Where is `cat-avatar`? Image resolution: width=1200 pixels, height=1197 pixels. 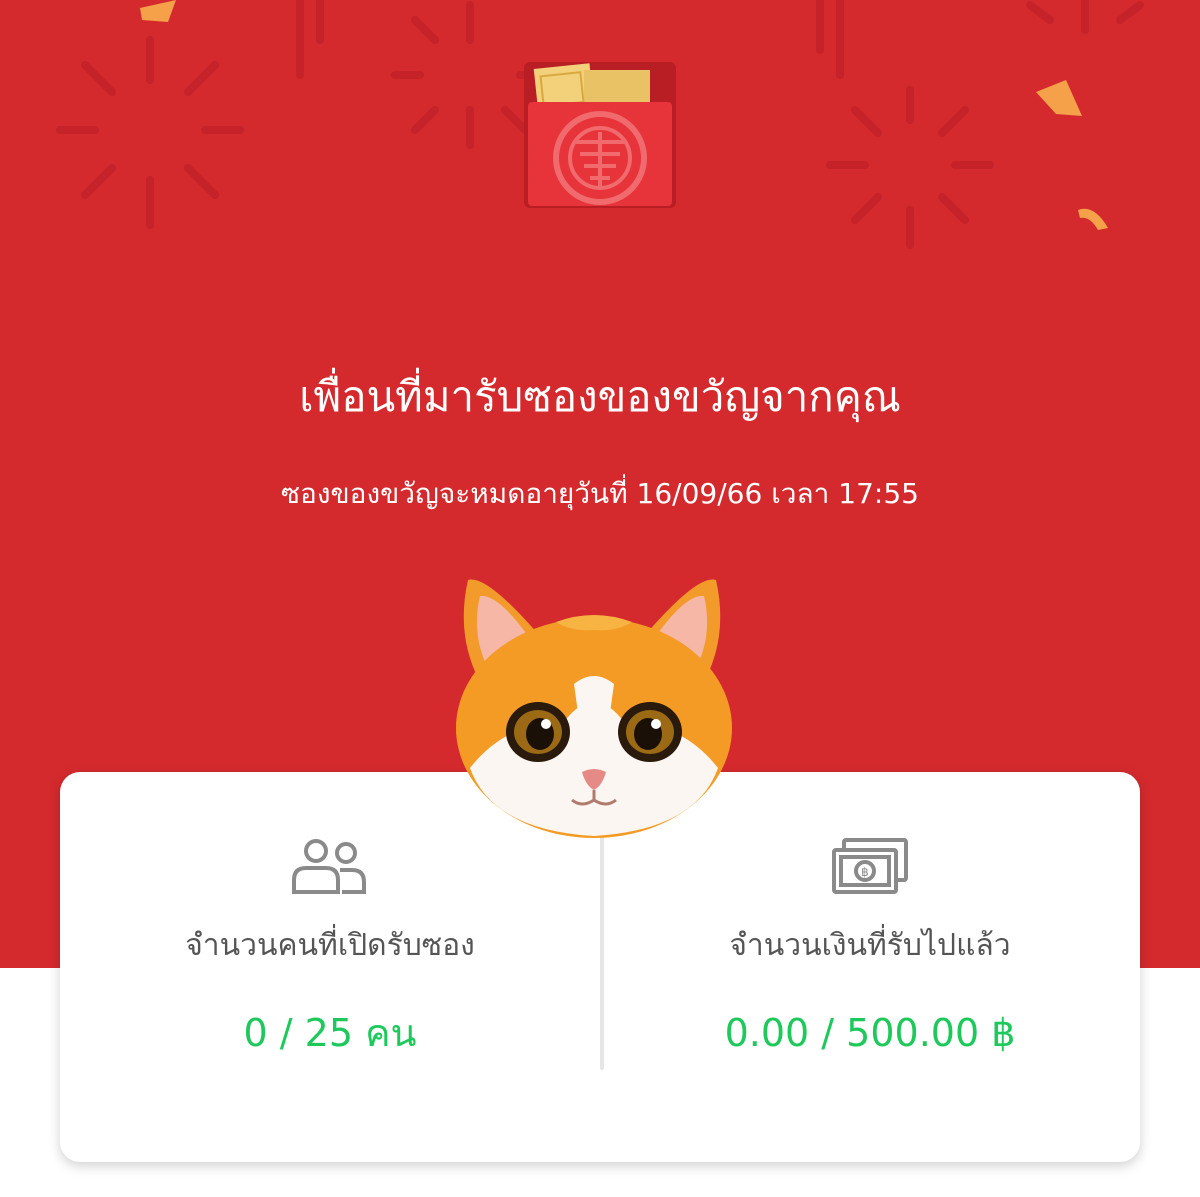 cat-avatar is located at coordinates (594, 708).